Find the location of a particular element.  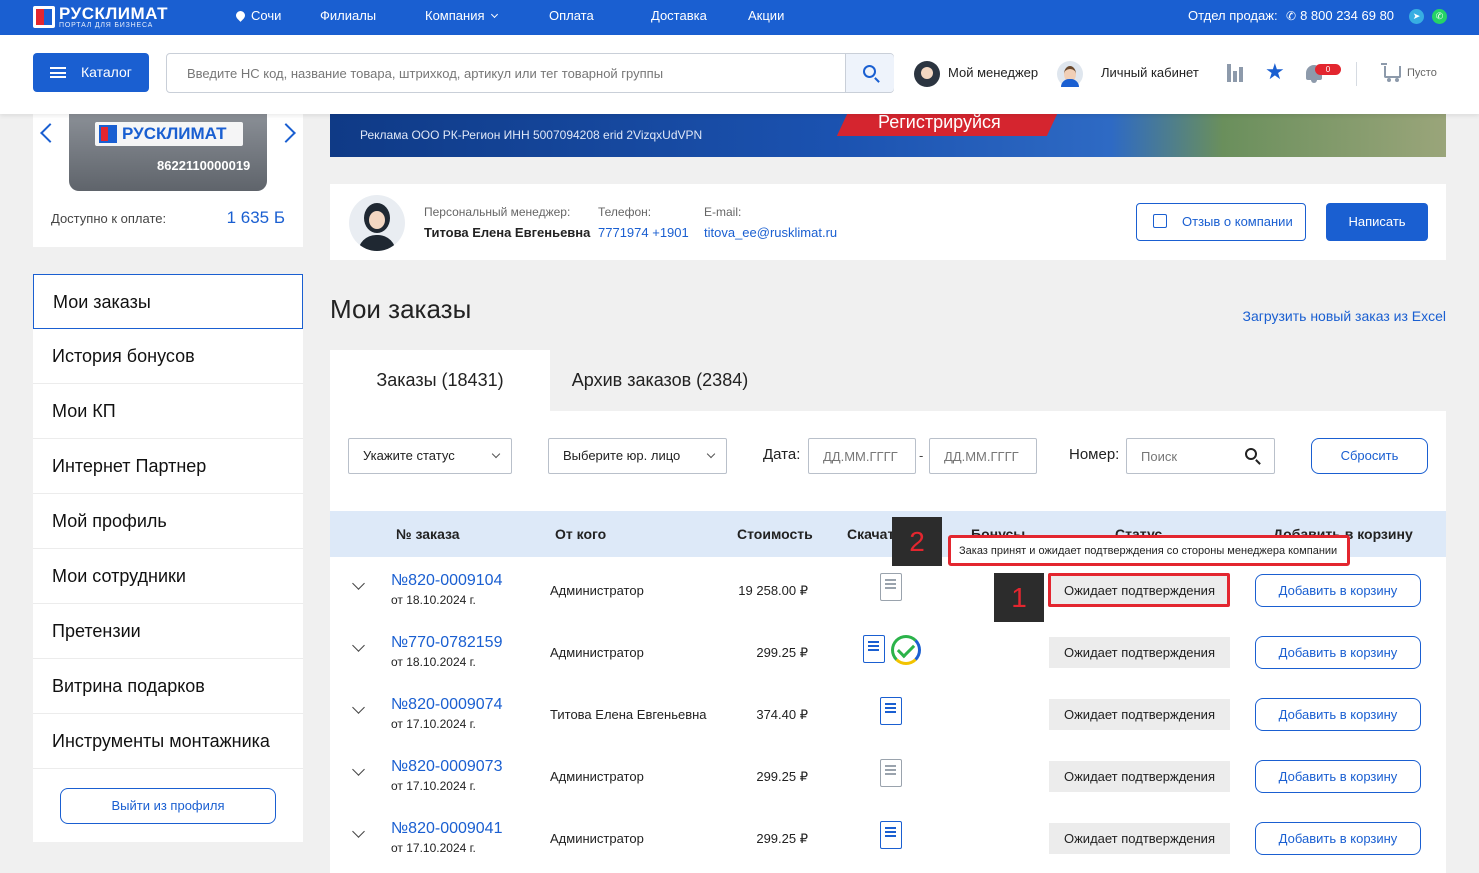

site-logo: РУСКЛИМАТ ПОРТАЛ ДЛЯ БИЗНЕСА is located at coordinates (108, 17).